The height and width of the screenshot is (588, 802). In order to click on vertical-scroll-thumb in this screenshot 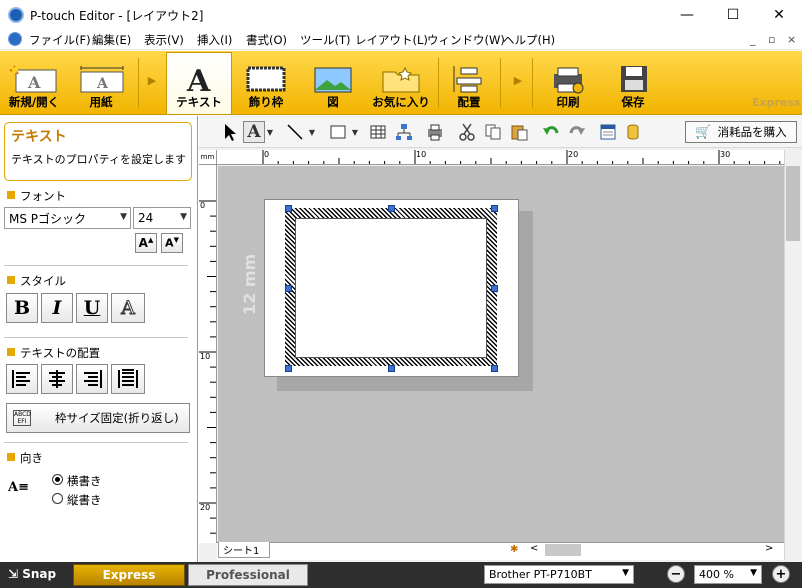, I will do `click(793, 203)`.